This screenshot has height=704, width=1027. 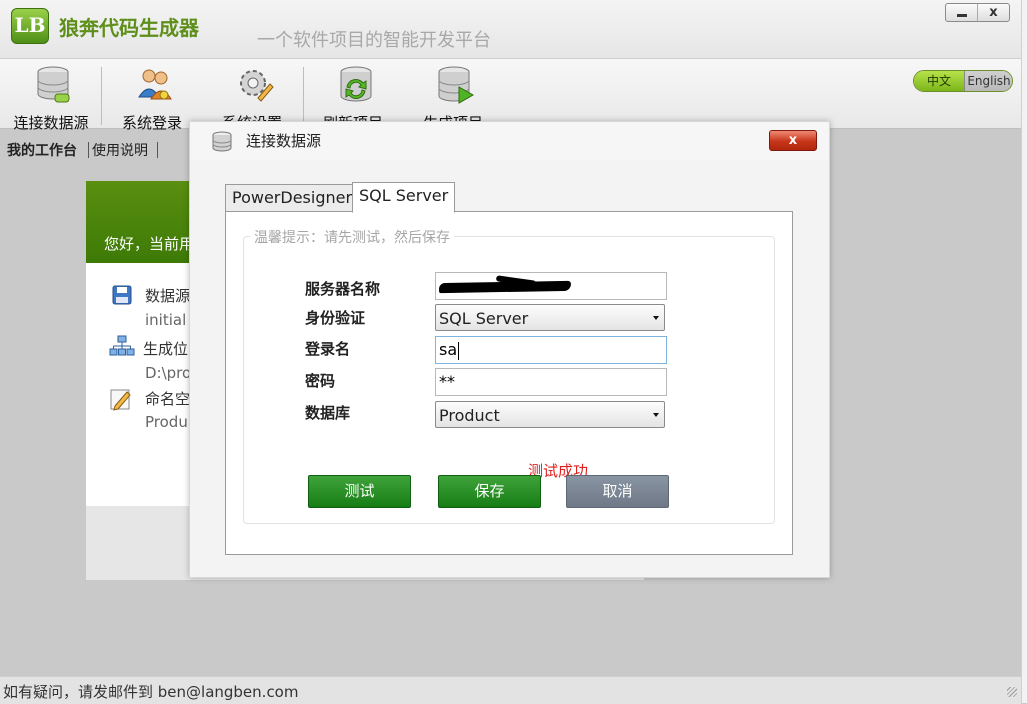 I want to click on tab-workbench: 我的工作台, so click(x=42, y=150).